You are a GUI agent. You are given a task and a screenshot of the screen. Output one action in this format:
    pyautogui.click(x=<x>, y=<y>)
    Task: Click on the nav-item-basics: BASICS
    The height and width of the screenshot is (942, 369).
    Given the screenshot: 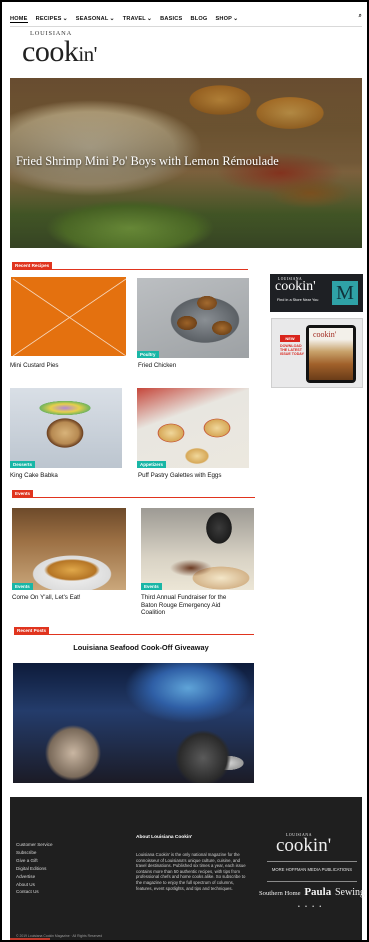 What is the action you would take?
    pyautogui.click(x=171, y=19)
    